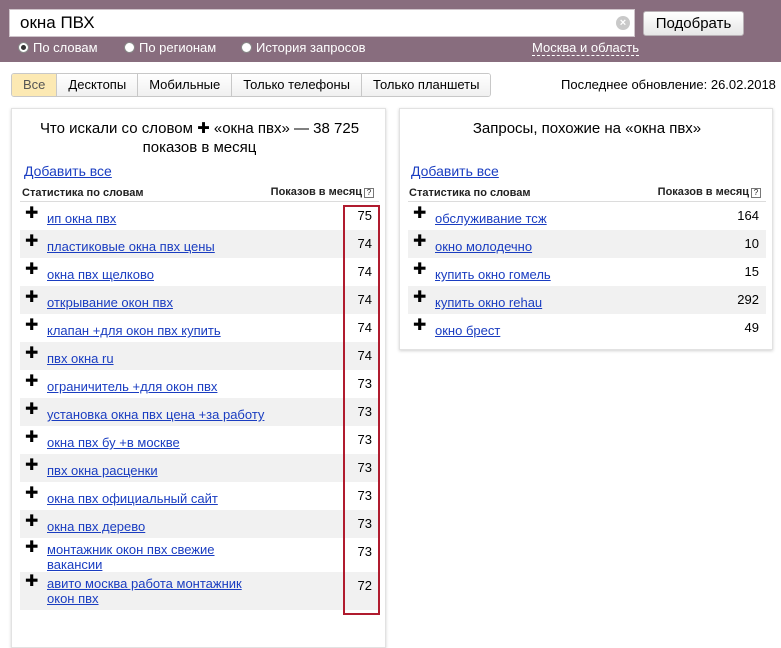  I want to click on shows-count: 292, so click(748, 299).